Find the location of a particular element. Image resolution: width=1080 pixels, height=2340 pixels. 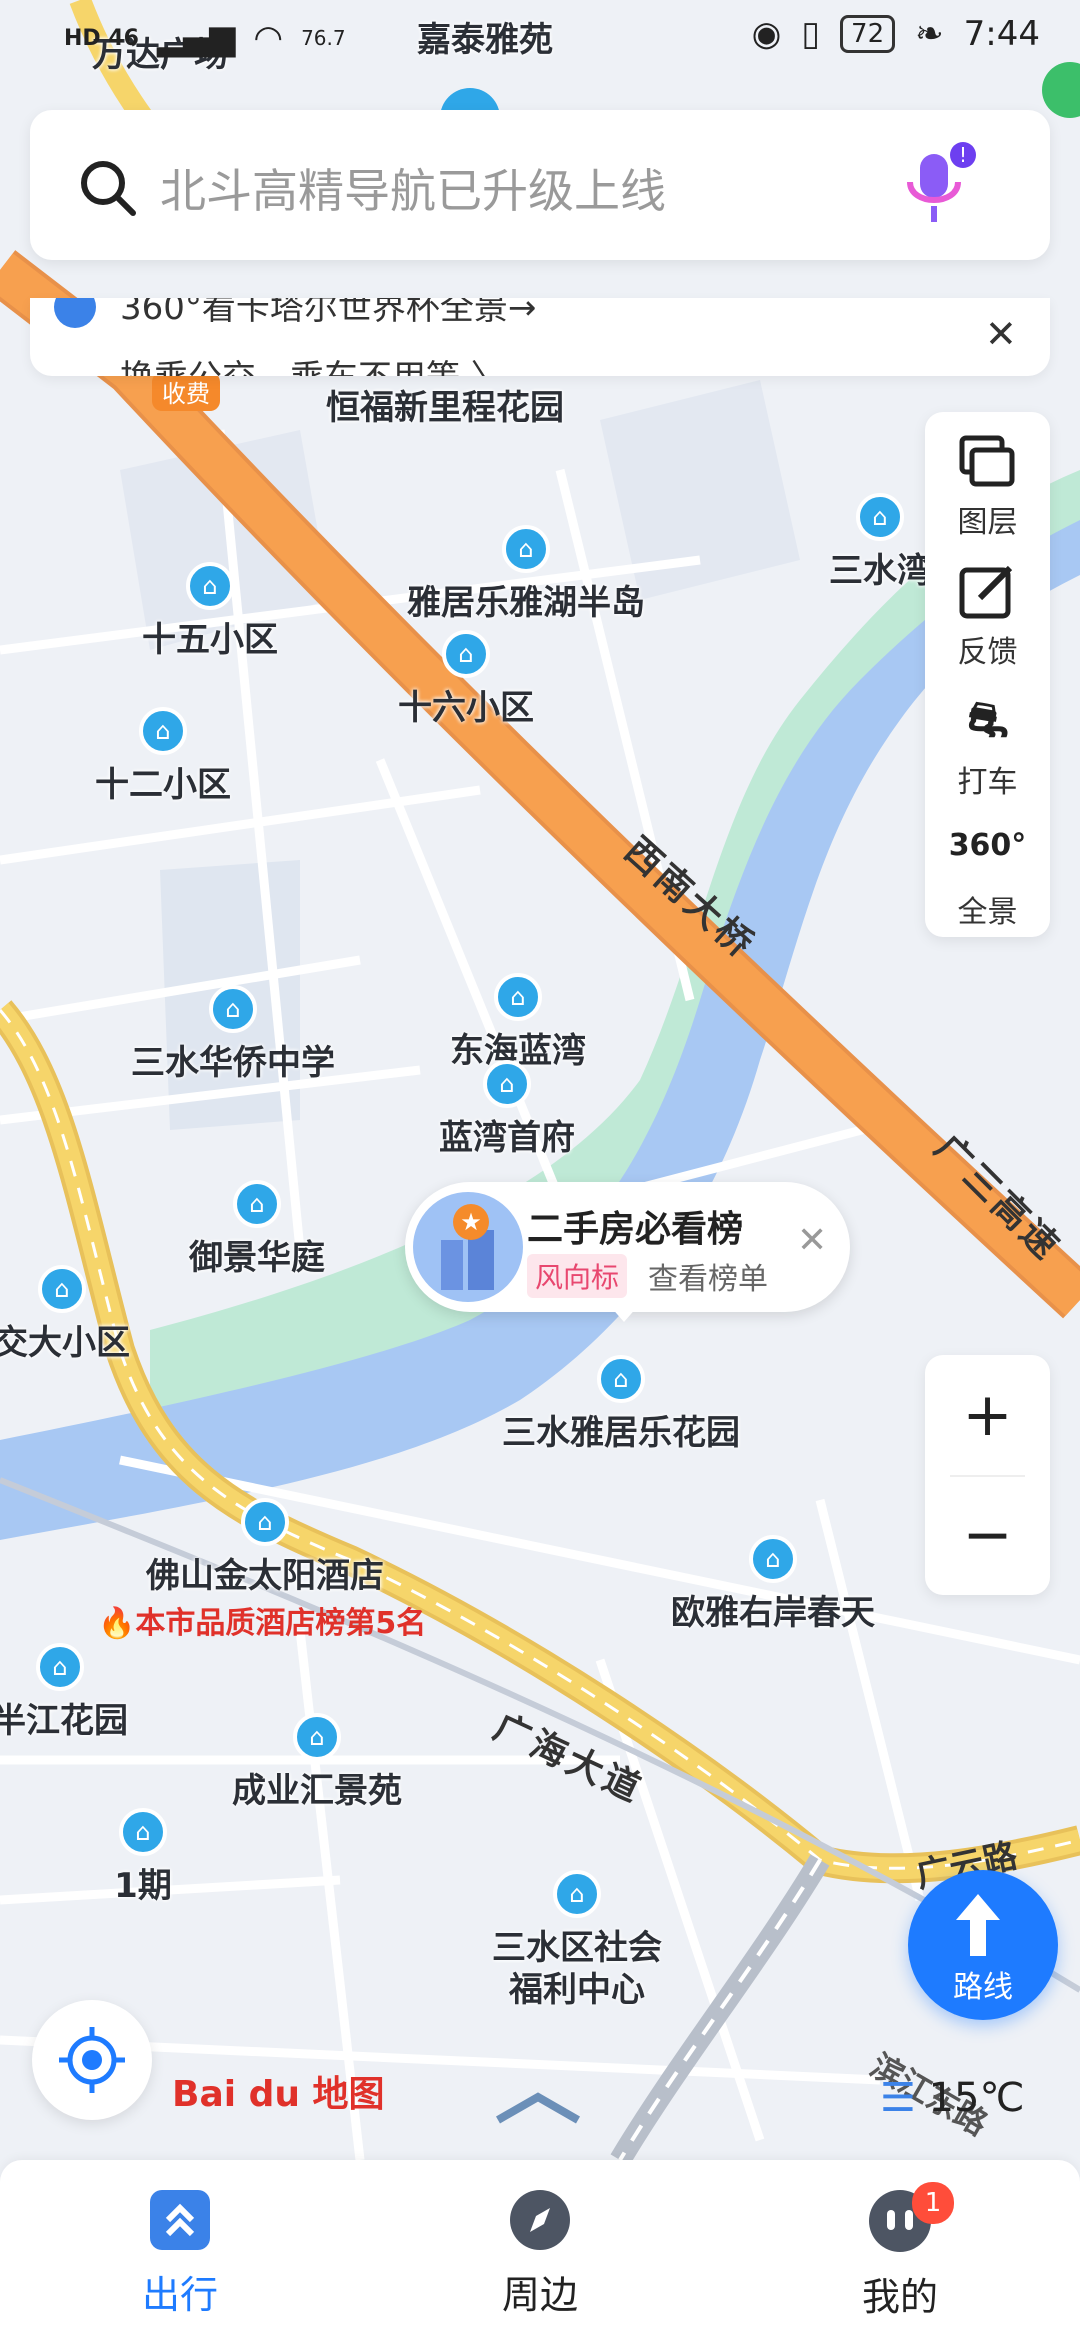

route-label: 路线 is located at coordinates (983, 1987).